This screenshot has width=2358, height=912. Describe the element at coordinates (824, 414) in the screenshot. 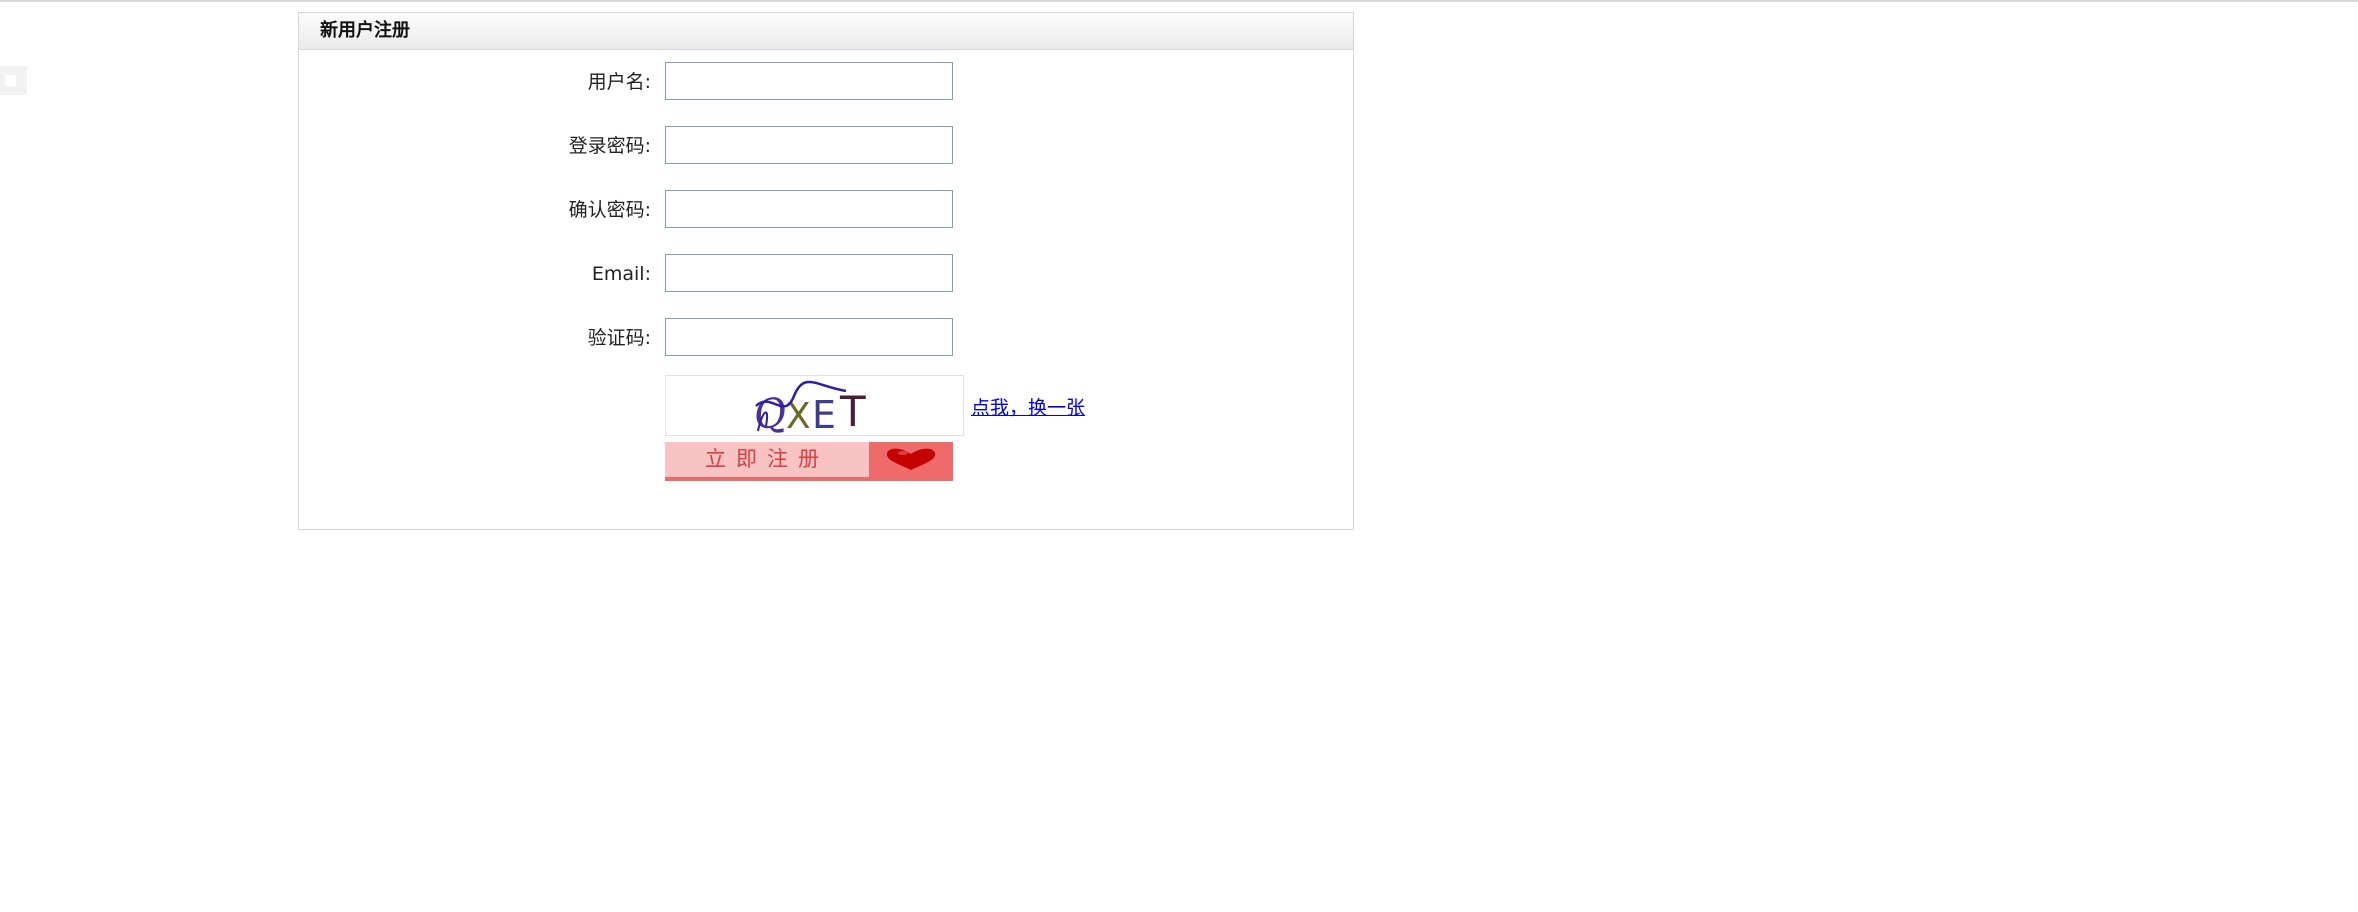

I see `captcha-char-3: E` at that location.